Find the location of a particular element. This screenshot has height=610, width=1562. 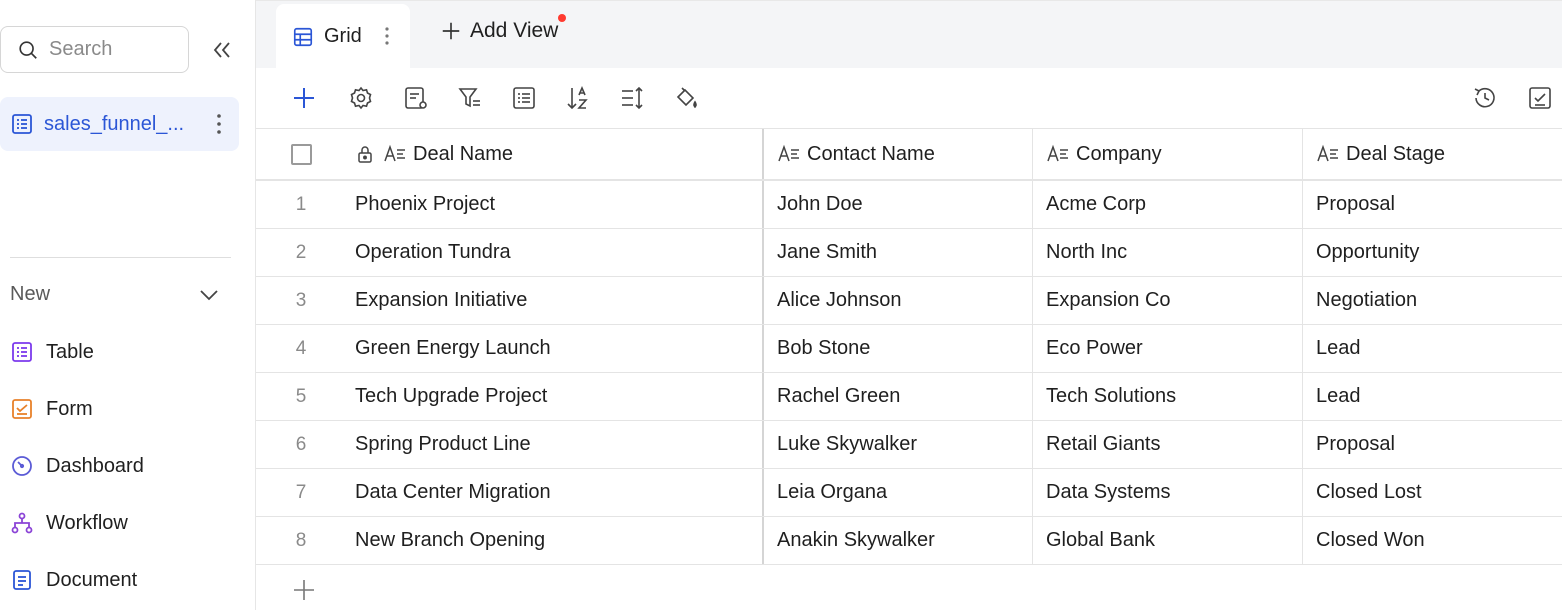

contact-name-cell: Rachel Green is located at coordinates (897, 396).